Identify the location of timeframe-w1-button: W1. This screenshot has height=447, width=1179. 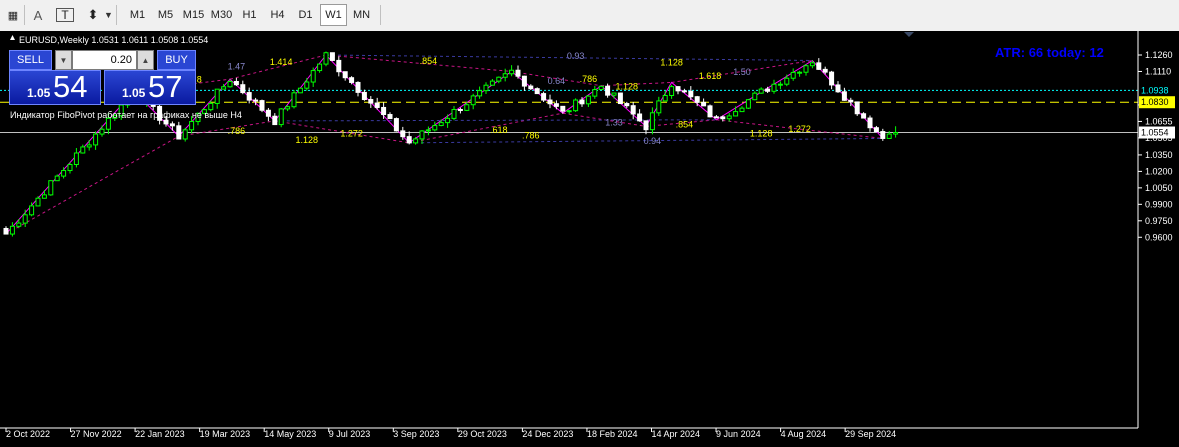
(333, 15).